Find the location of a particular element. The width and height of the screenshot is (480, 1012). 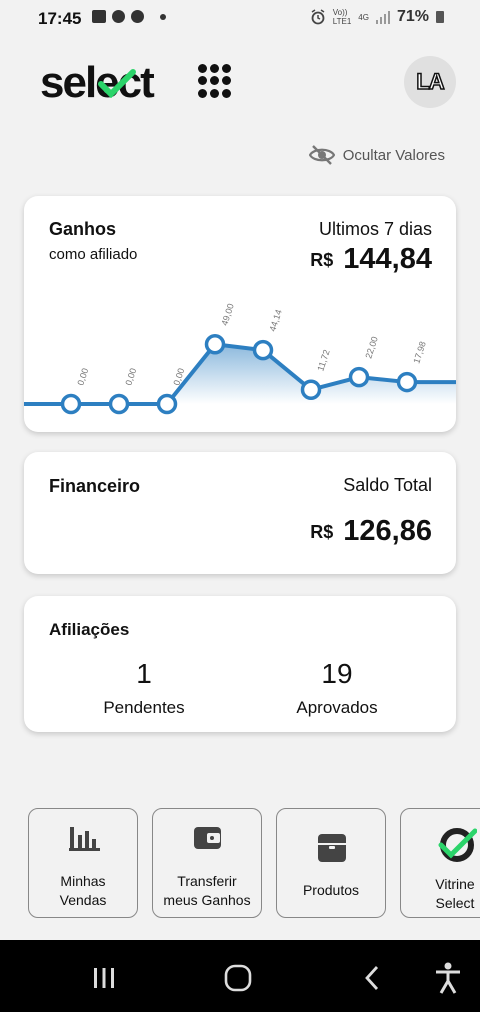

chart-data-label: 11,72 is located at coordinates (323, 360).